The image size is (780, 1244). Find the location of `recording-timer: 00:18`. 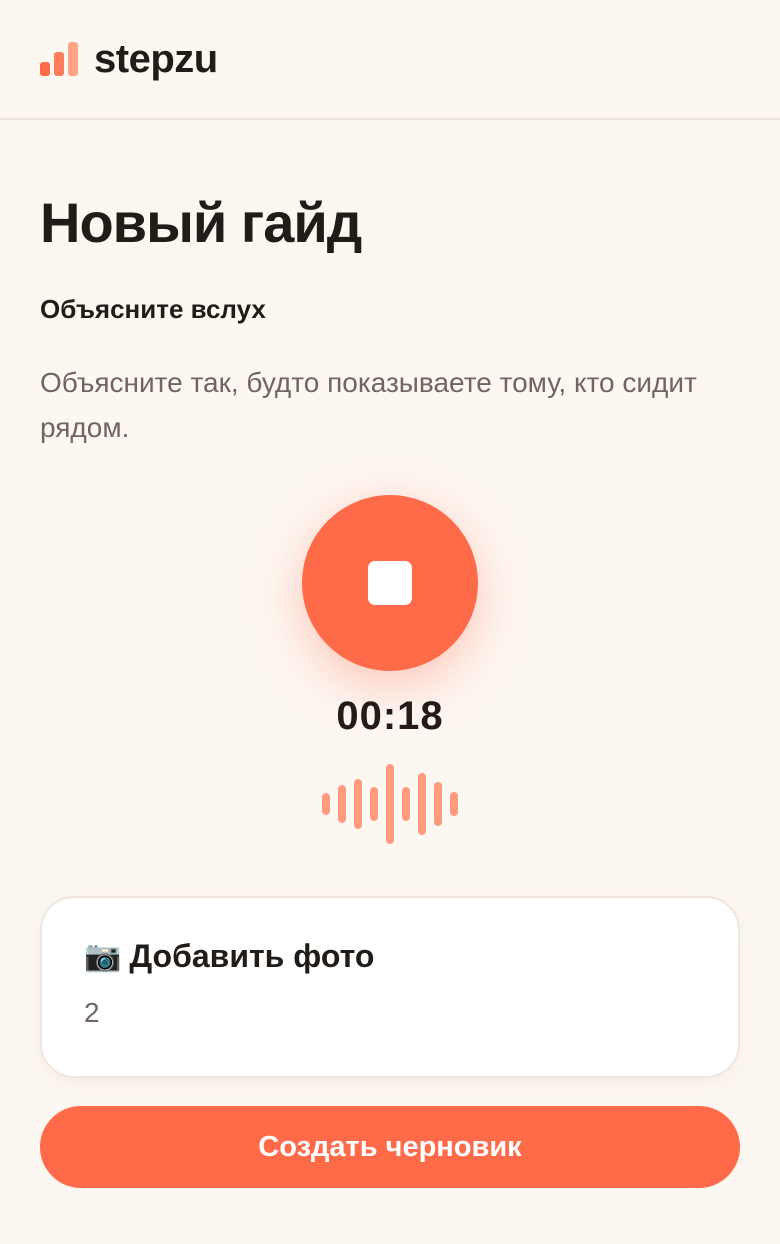

recording-timer: 00:18 is located at coordinates (390, 716).